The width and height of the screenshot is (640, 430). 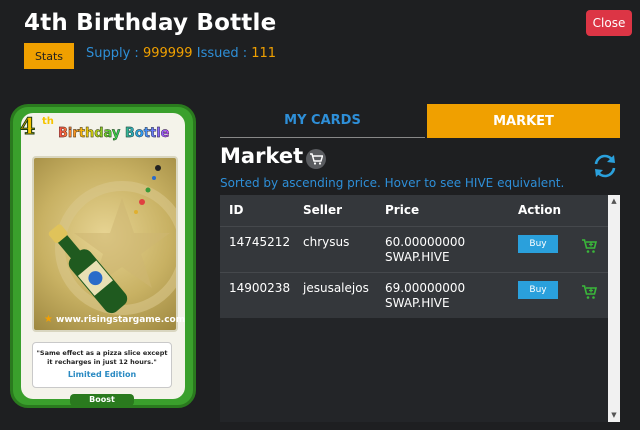 I want to click on market-title: Market, so click(x=262, y=156).